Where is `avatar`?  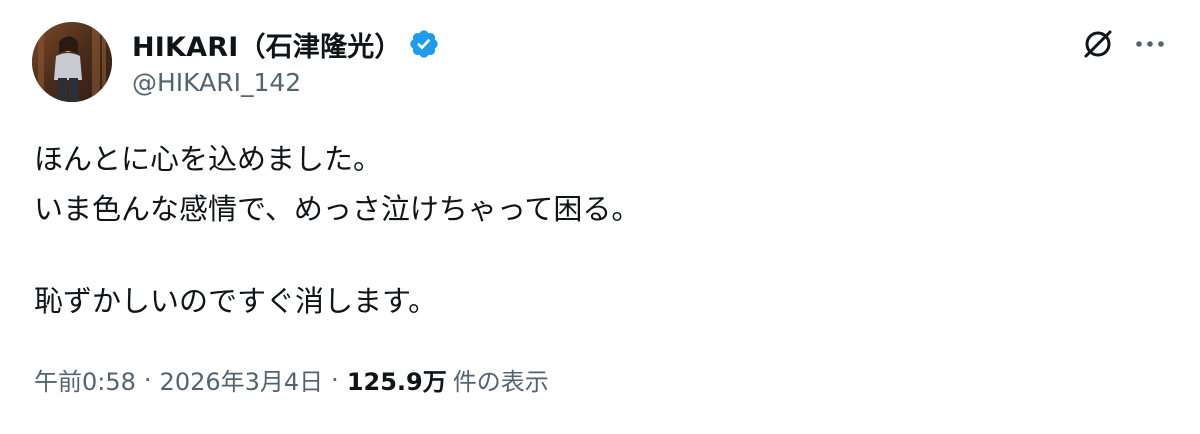
avatar is located at coordinates (72, 62).